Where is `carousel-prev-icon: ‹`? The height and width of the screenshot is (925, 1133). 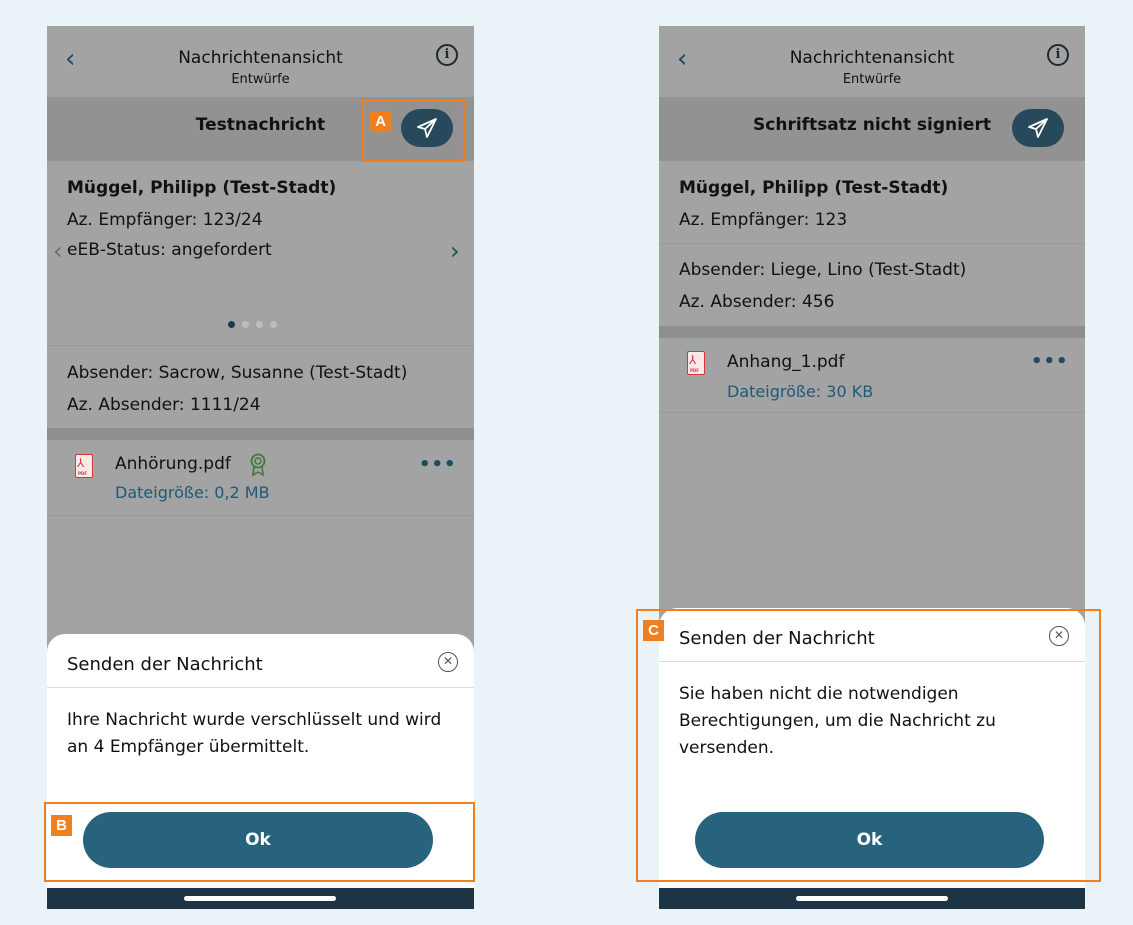
carousel-prev-icon: ‹ is located at coordinates (58, 251).